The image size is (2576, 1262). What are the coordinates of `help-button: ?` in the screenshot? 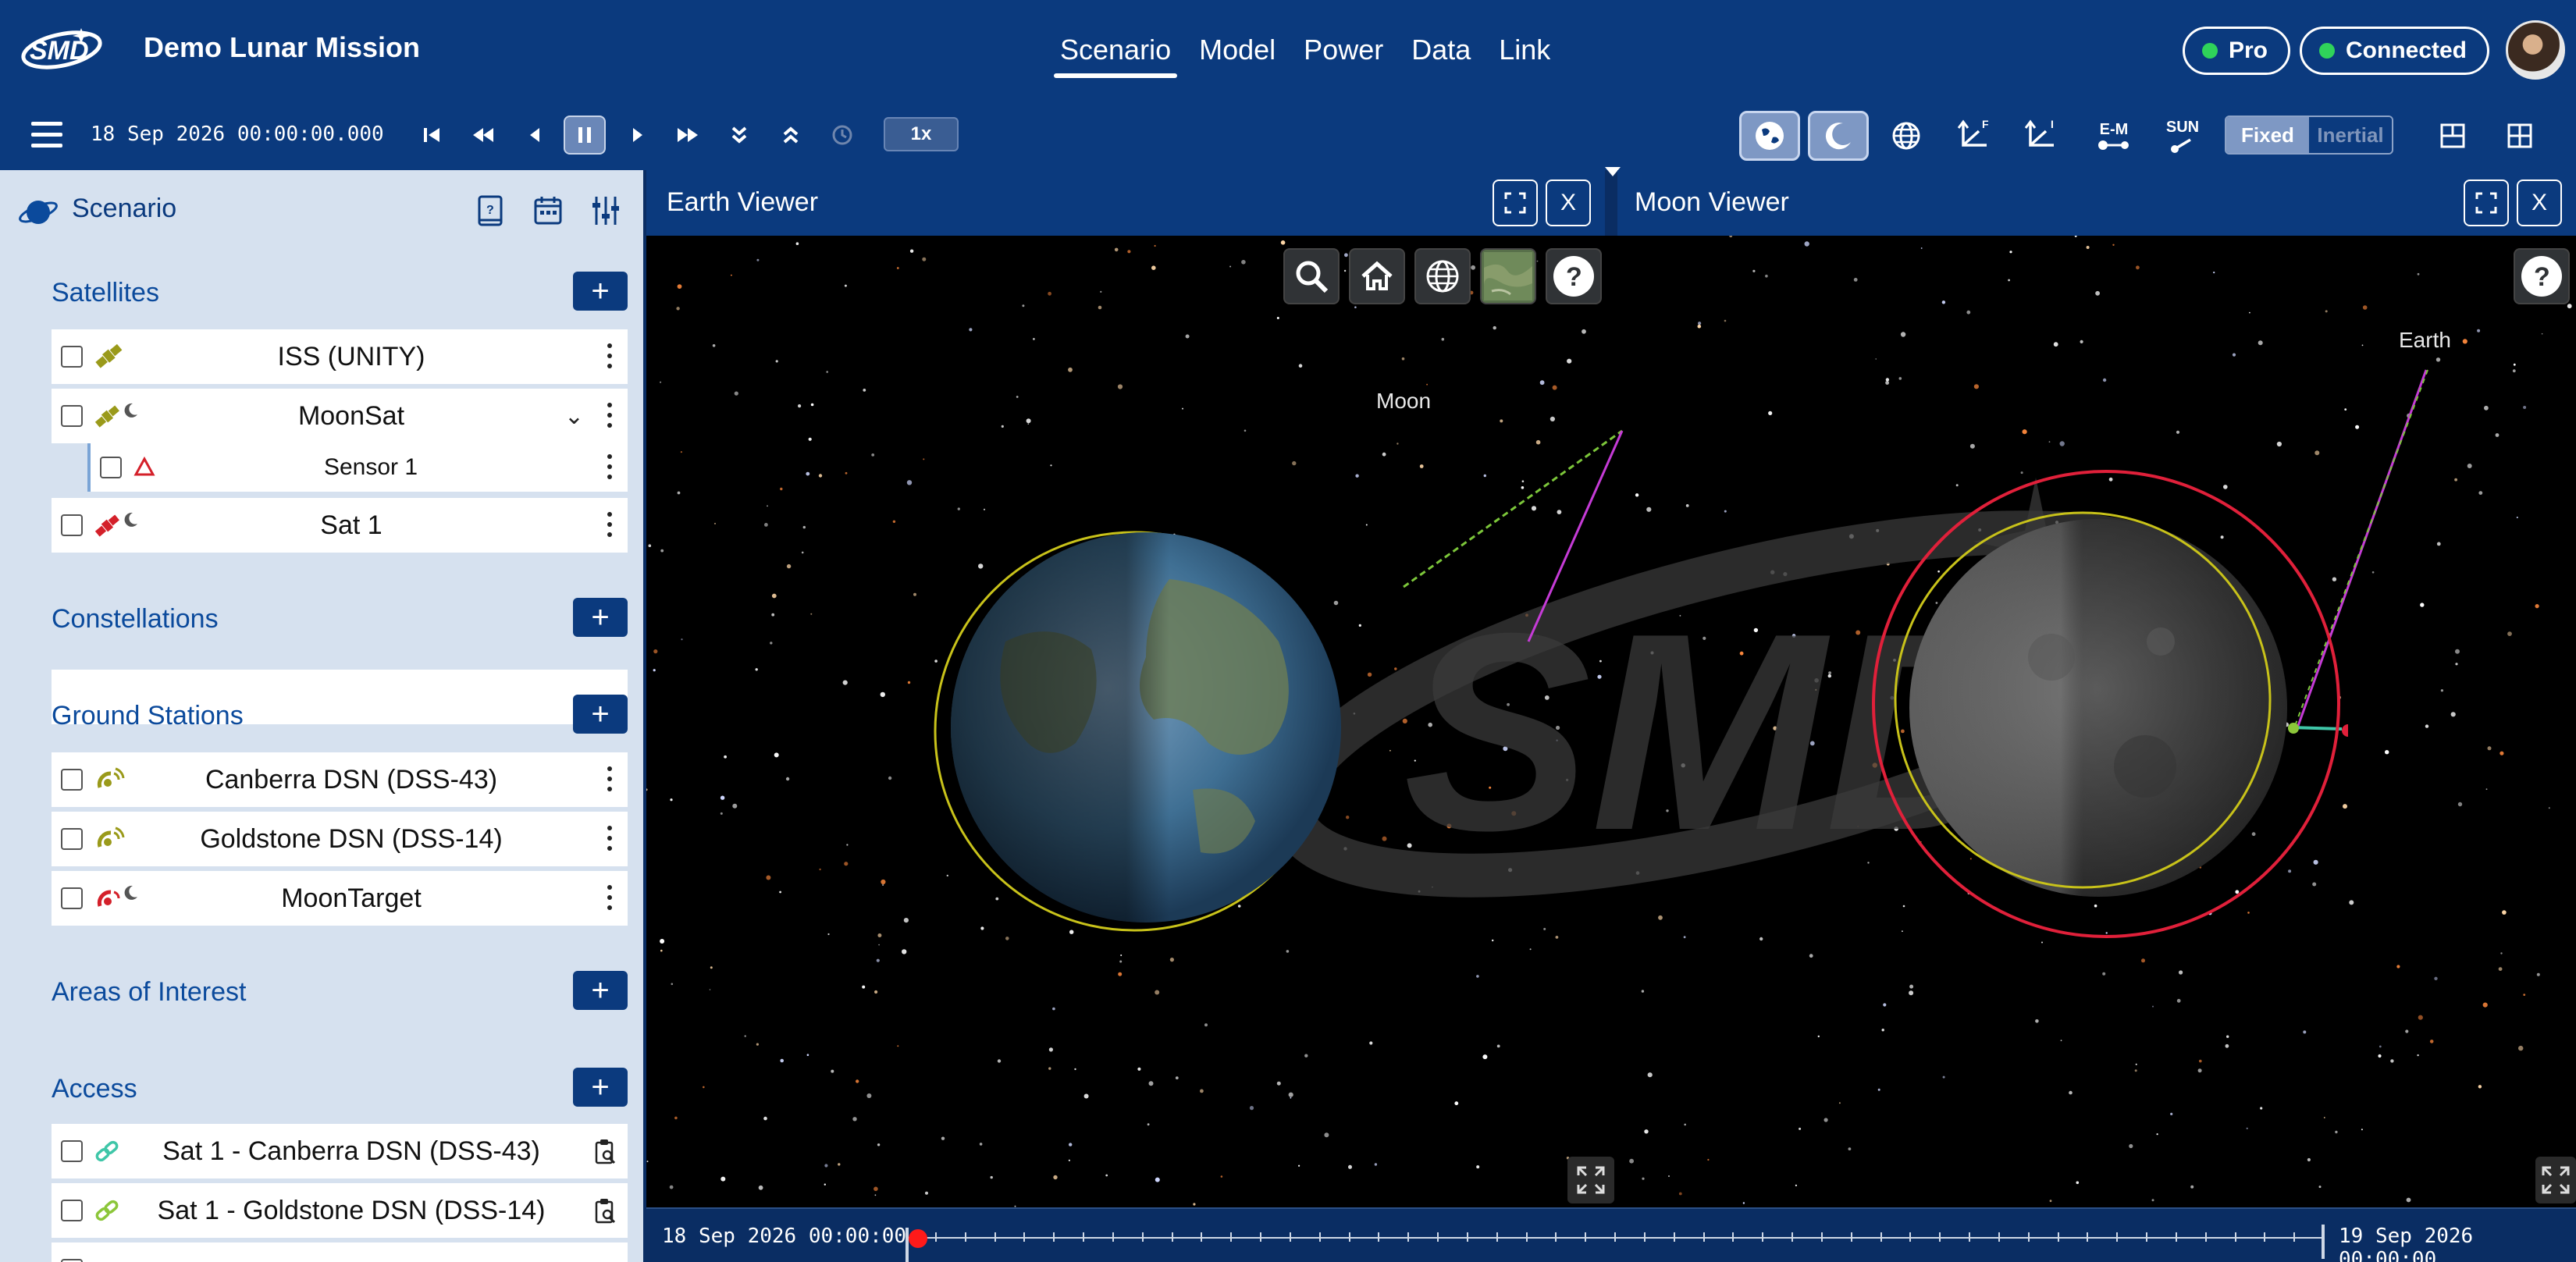 It's located at (1574, 276).